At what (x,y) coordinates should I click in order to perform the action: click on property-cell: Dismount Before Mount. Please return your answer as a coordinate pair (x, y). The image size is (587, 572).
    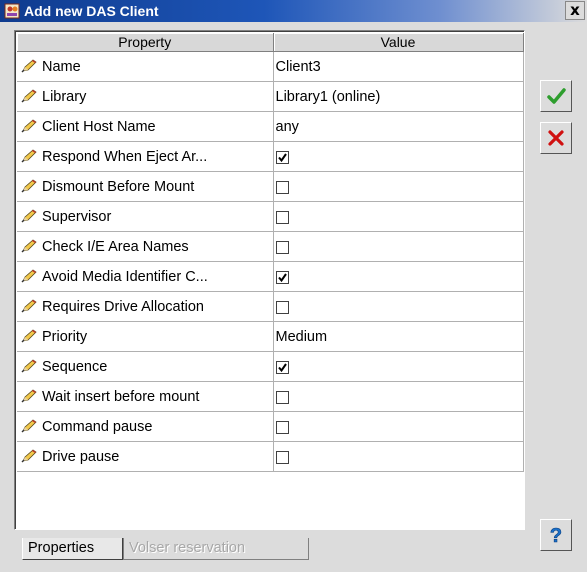
    Looking at the image, I should click on (145, 186).